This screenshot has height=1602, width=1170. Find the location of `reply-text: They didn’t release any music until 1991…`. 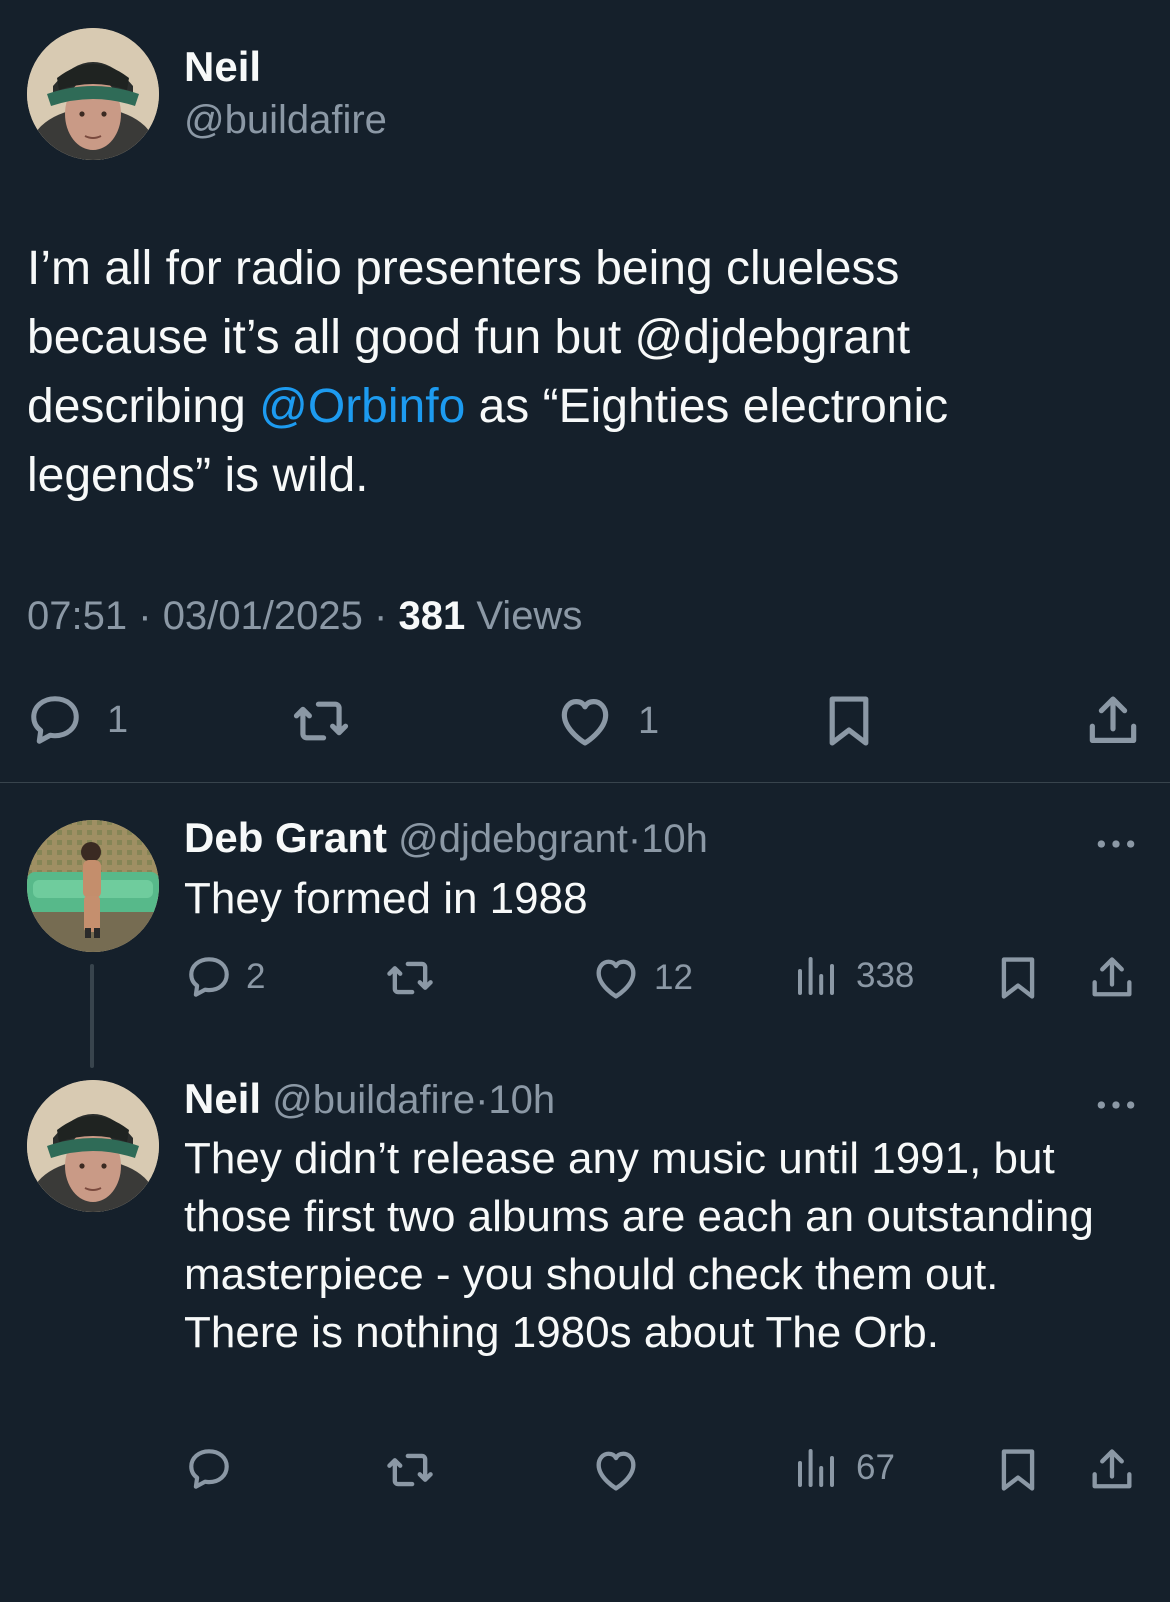

reply-text: They didn’t release any music until 1991… is located at coordinates (639, 1245).